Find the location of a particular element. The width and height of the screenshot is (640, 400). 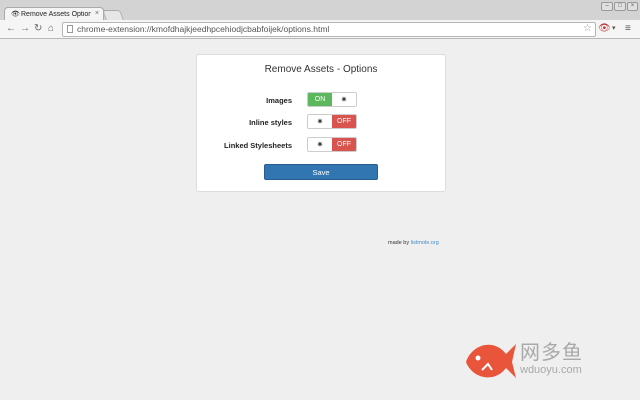

images-toggle: ON ✷ is located at coordinates (332, 99).